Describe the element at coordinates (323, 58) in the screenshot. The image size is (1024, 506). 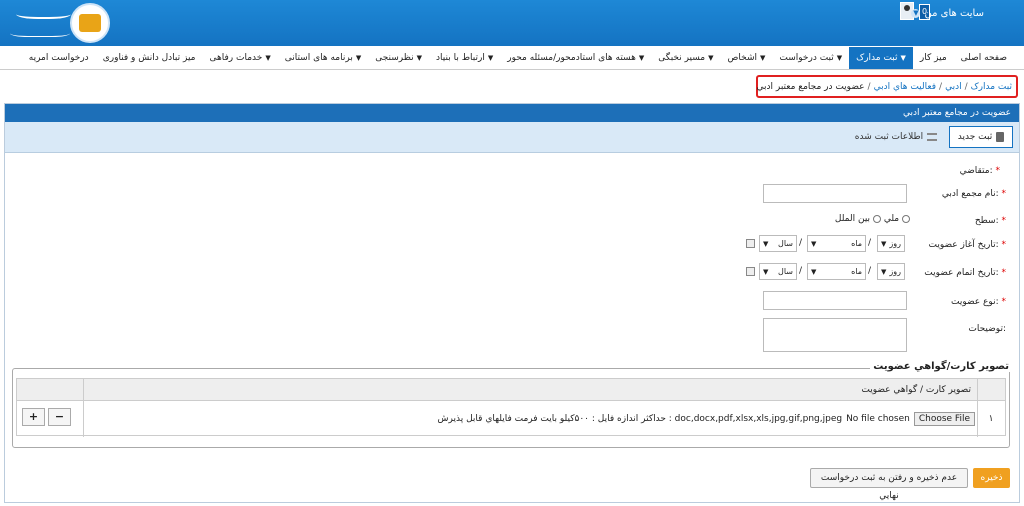
I see `nav-provincial: برنامه های استانی ▼` at that location.